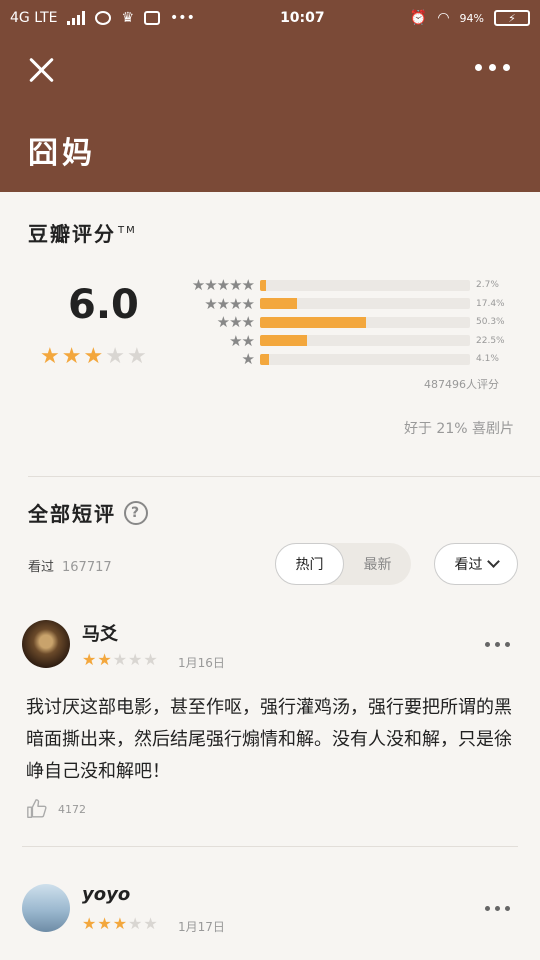 This screenshot has height=960, width=540. I want to click on mail-icon, so click(152, 18).